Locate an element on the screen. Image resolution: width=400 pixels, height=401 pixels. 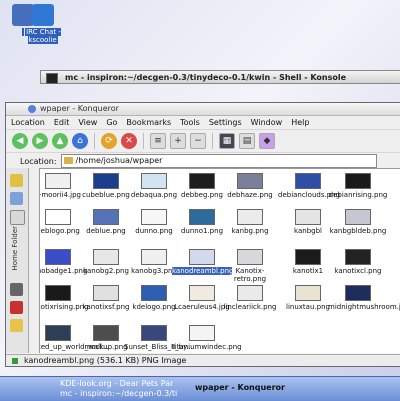
cut-icon: ≡ is located at coordinates (158, 141).